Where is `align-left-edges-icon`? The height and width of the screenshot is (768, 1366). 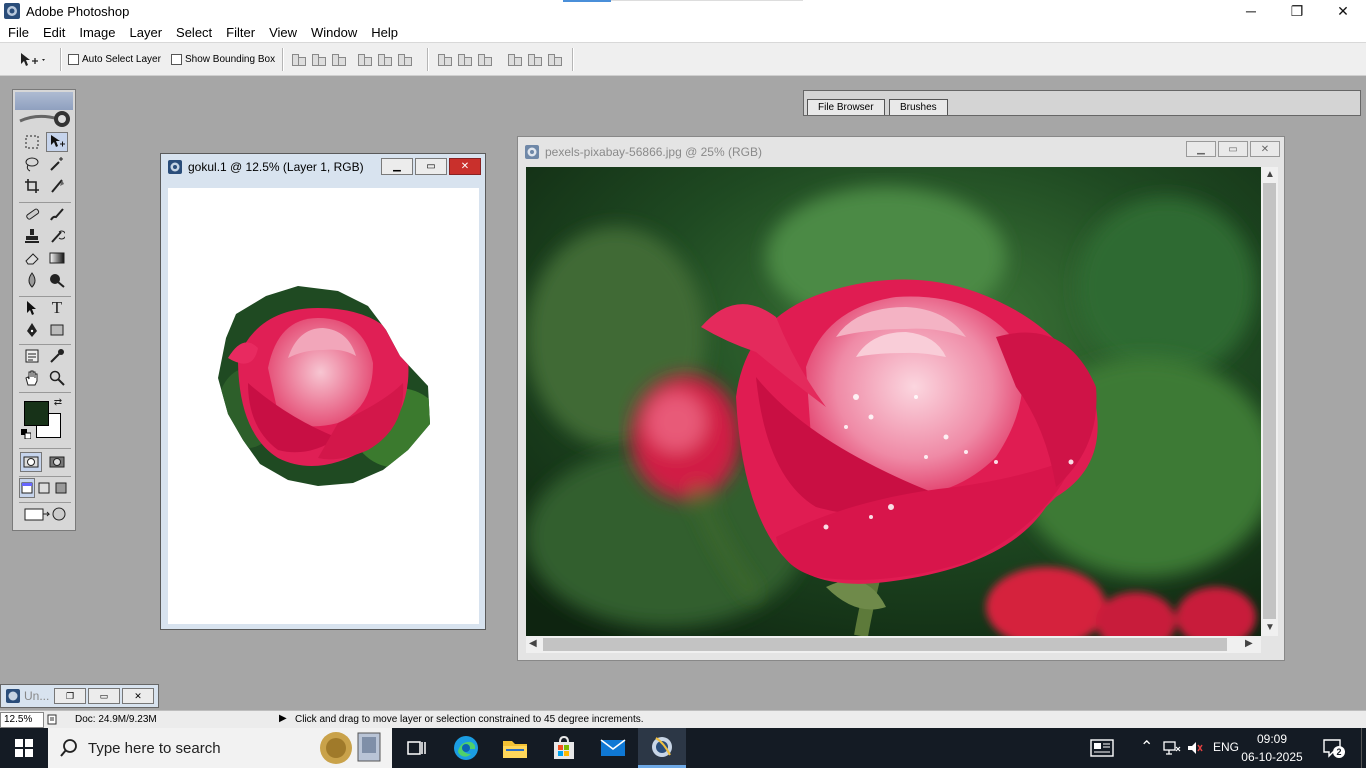 align-left-edges-icon is located at coordinates (364, 59).